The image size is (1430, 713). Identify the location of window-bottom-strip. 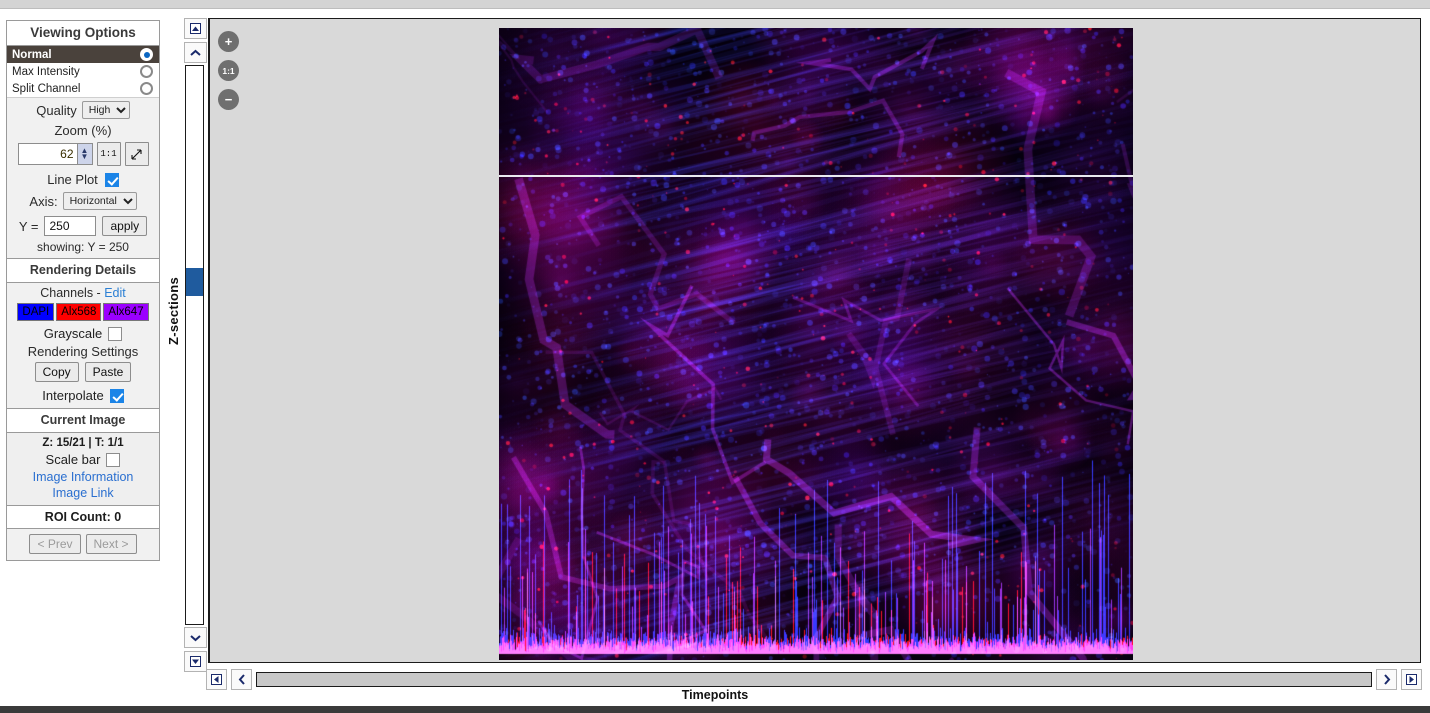
(715, 709).